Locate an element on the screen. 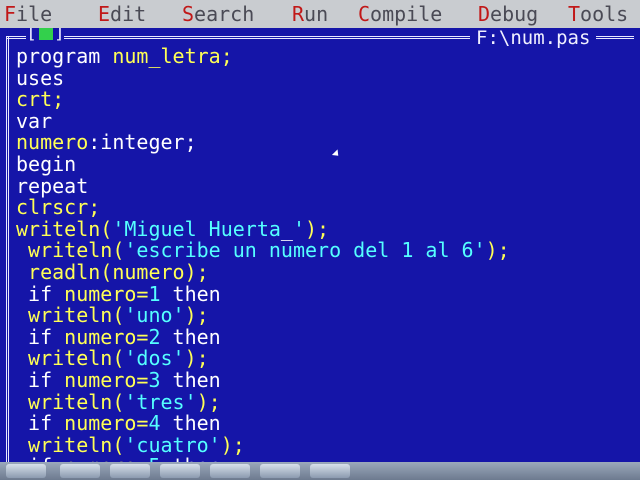 The image size is (640, 480). taskbar-start-button is located at coordinates (26, 471).